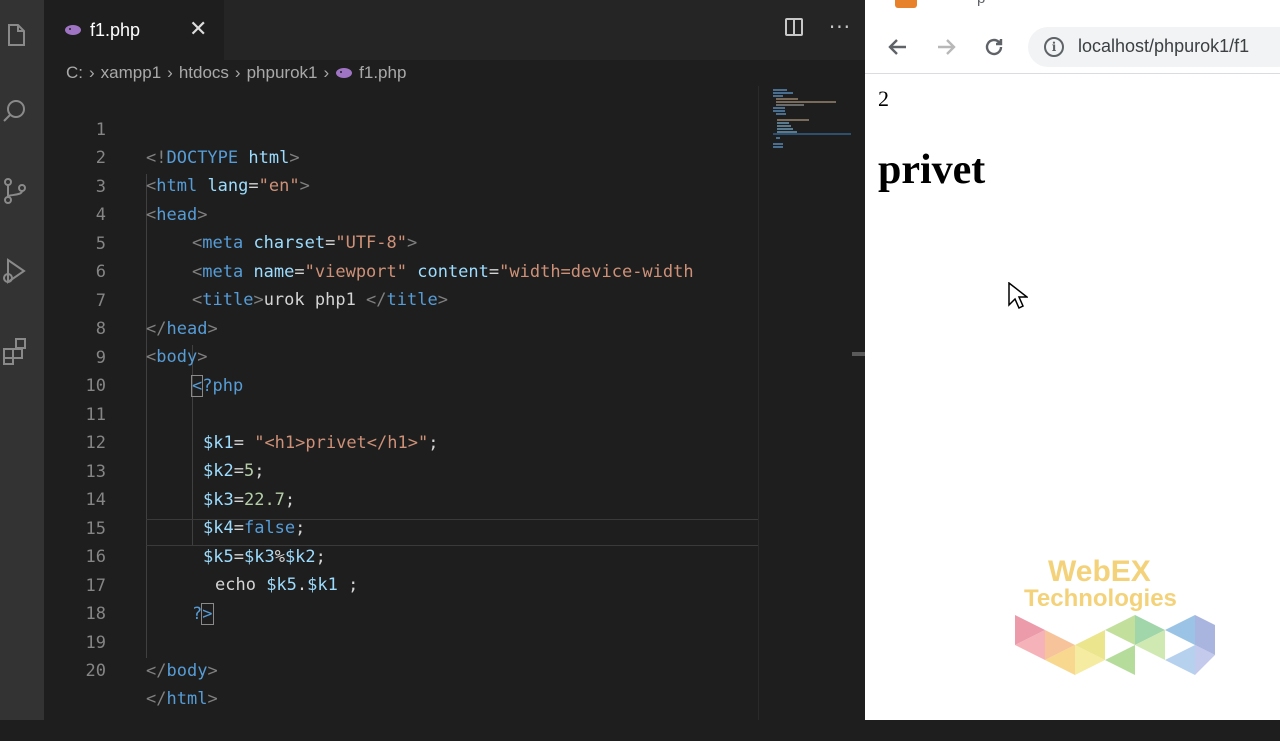 The image size is (1280, 741). I want to click on page-heading: privet, so click(932, 170).